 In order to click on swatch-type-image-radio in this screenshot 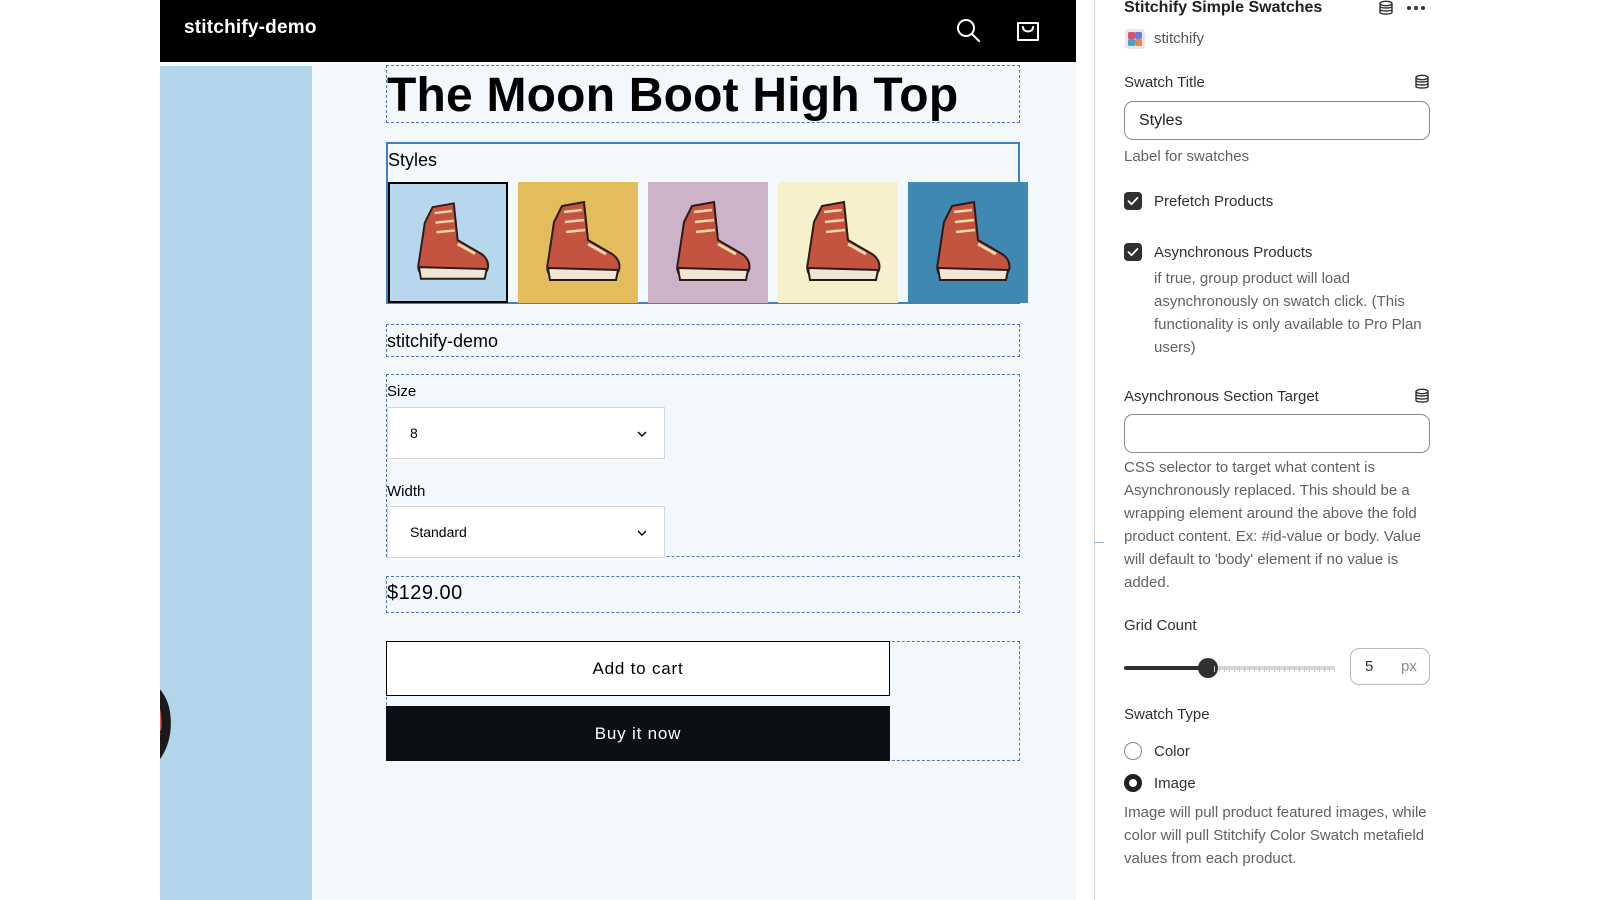, I will do `click(1133, 783)`.